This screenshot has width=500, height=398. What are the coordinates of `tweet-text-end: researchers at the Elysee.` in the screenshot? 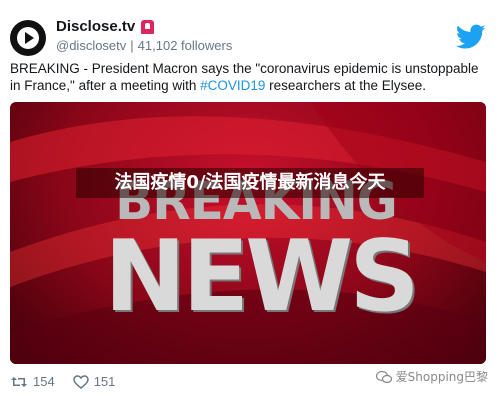 It's located at (345, 85).